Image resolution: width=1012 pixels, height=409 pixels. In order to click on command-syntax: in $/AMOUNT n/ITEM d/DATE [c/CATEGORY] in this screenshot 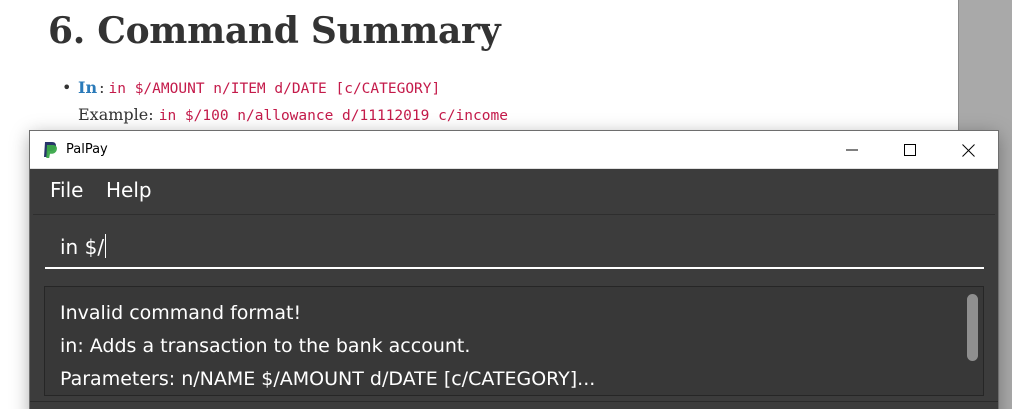, I will do `click(274, 89)`.